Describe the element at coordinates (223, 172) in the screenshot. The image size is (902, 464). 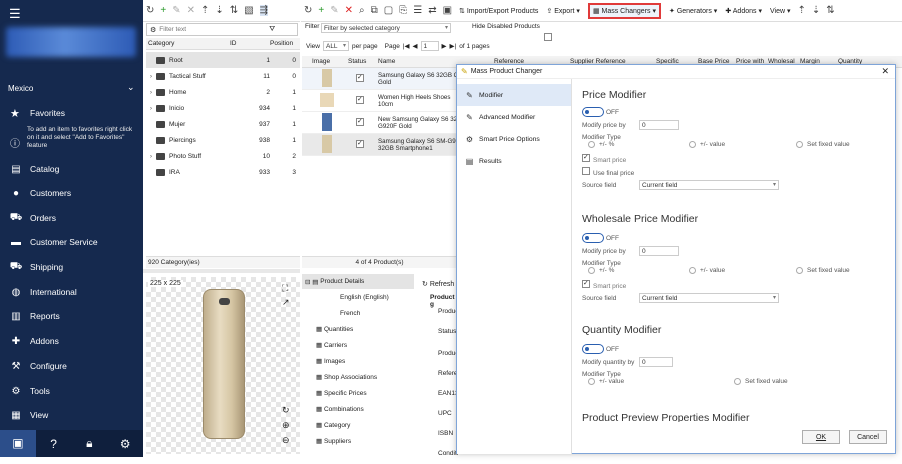
I see `category-row: IRA 933 3` at that location.